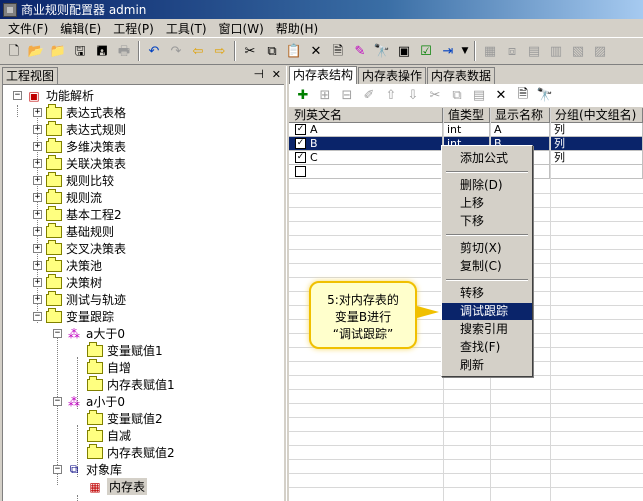 The width and height of the screenshot is (643, 501). Describe the element at coordinates (124, 51) in the screenshot. I see `print-icon: 🖶` at that location.